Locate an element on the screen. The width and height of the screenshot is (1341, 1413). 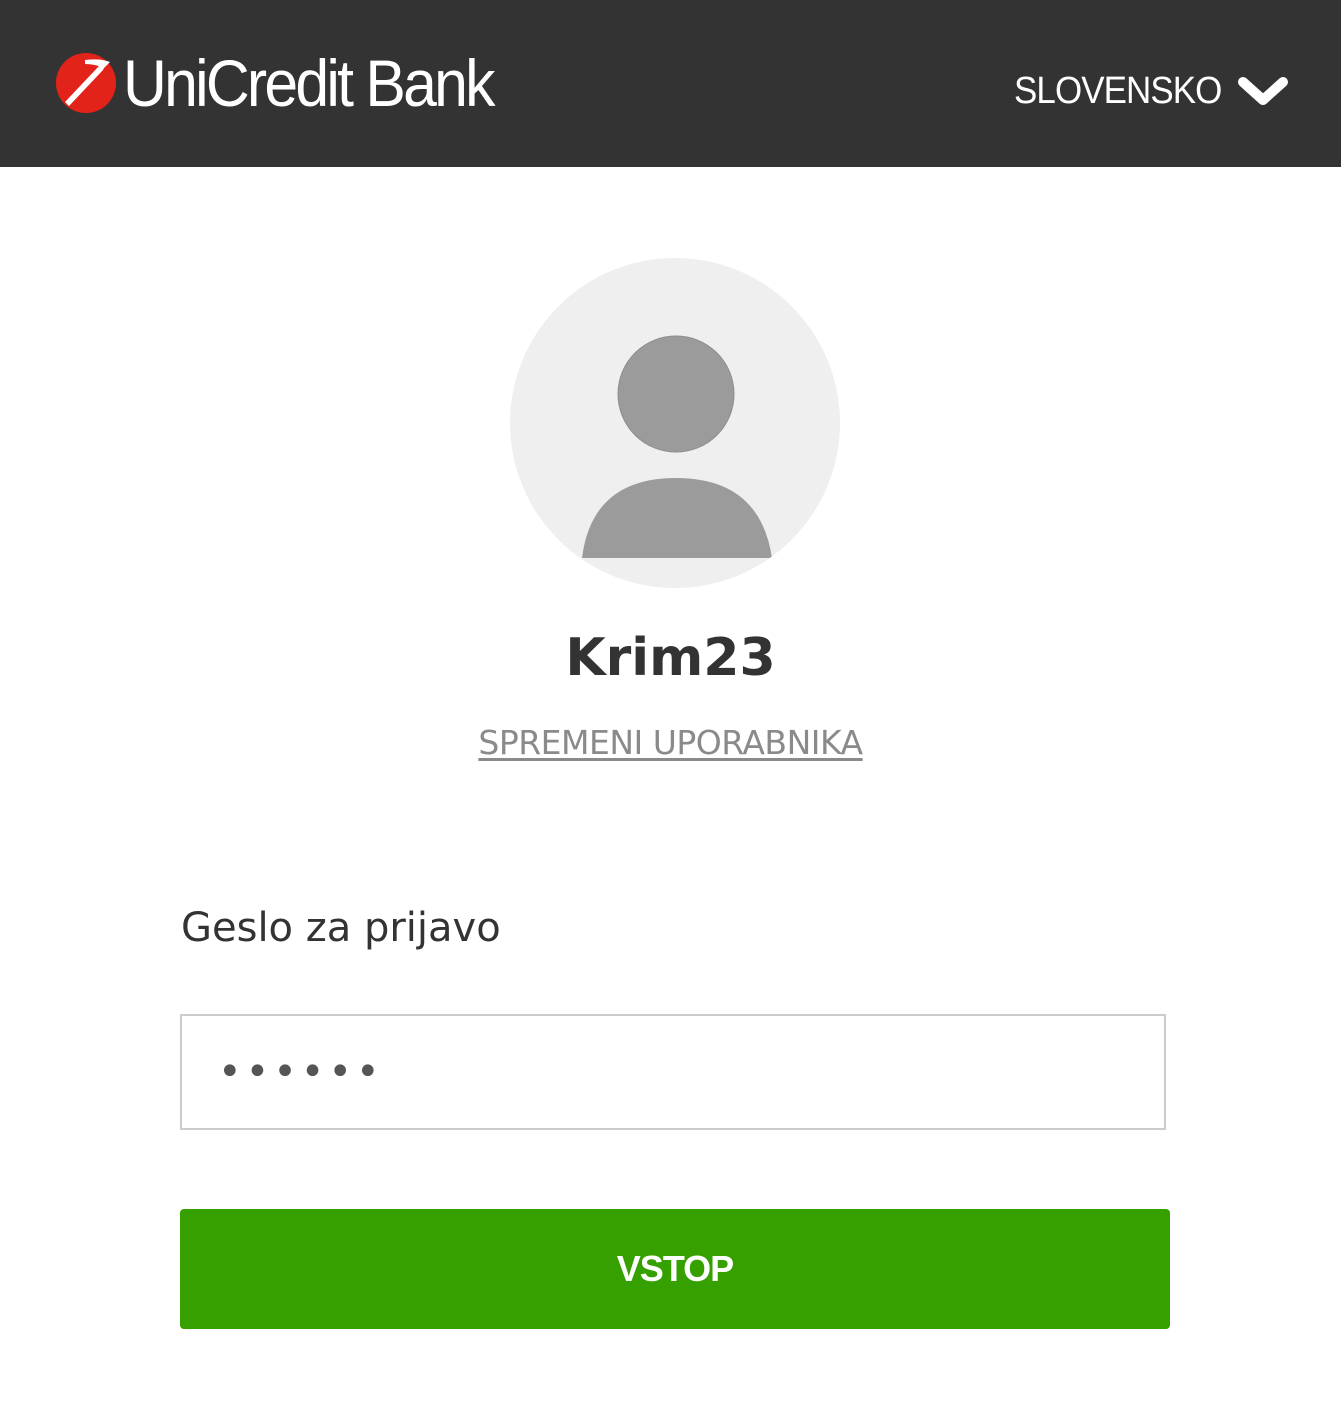
unicredit-logo-icon is located at coordinates (86, 83).